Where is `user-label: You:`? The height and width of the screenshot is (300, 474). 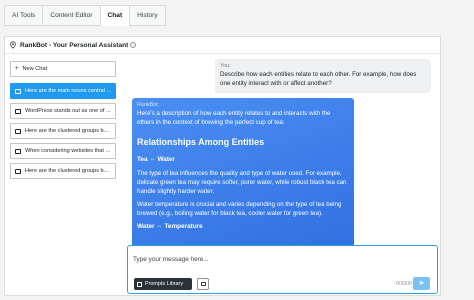 user-label: You: is located at coordinates (225, 66).